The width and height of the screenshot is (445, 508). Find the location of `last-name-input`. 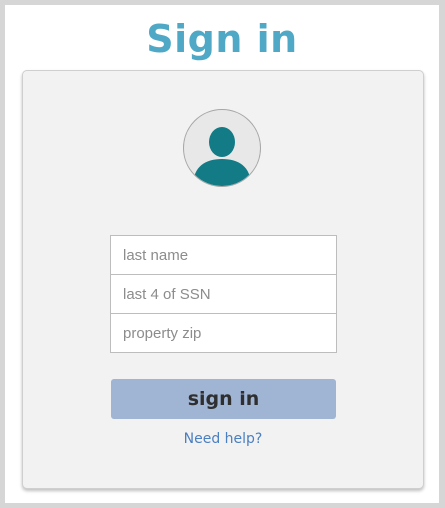

last-name-input is located at coordinates (223, 255).